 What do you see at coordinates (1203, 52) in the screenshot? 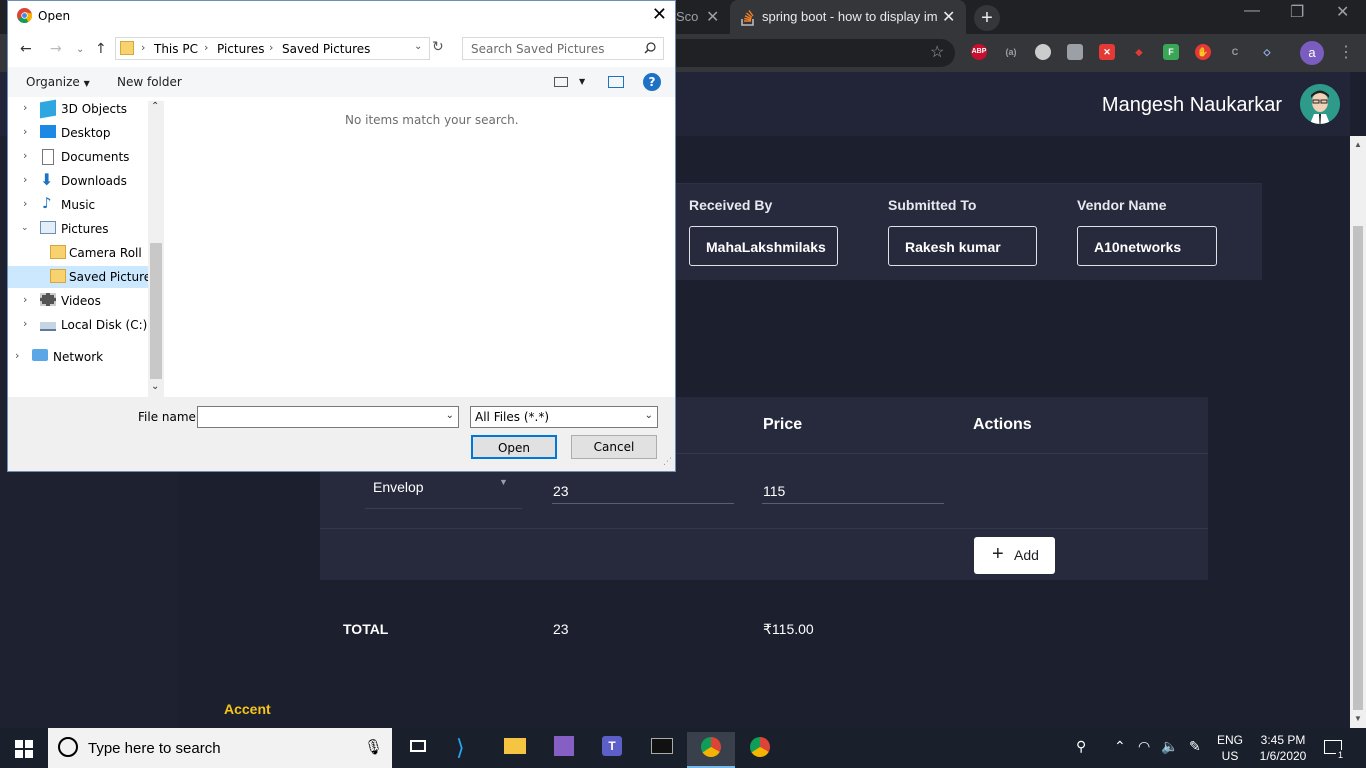
I see `hand-extension-icon: ✋` at bounding box center [1203, 52].